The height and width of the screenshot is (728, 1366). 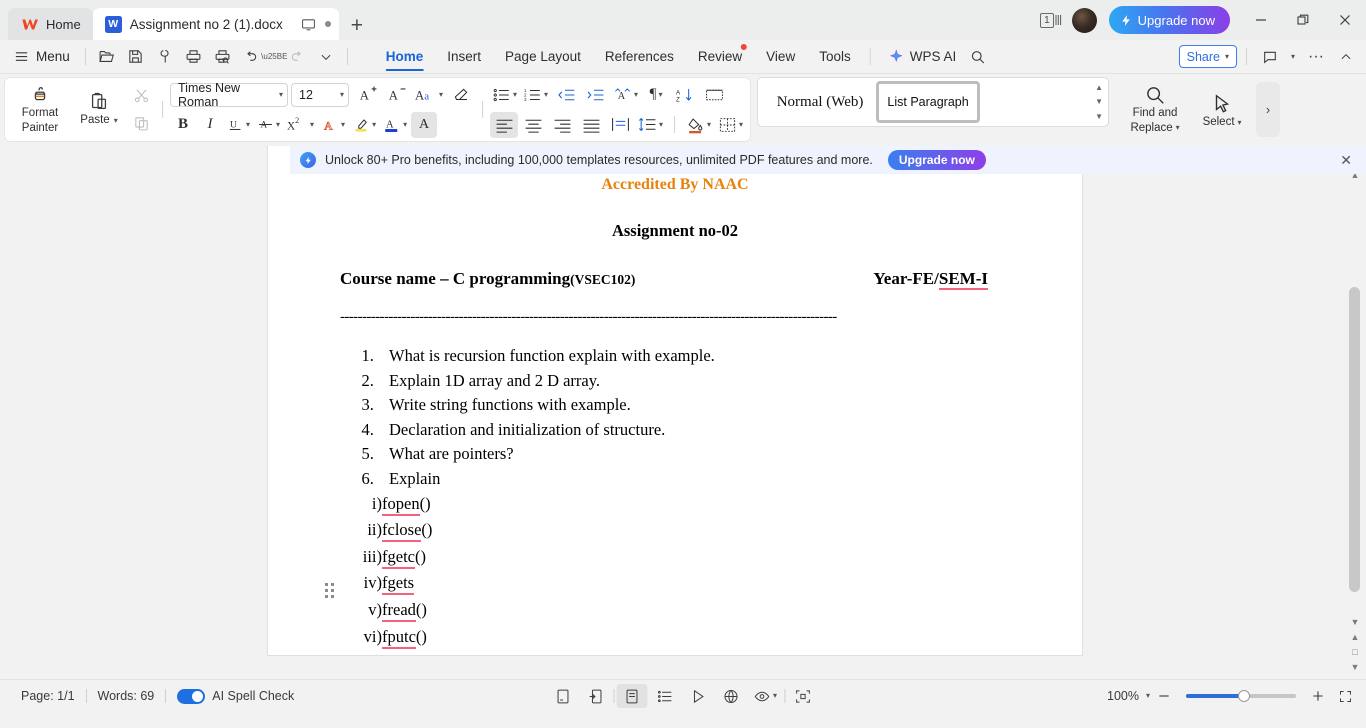 What do you see at coordinates (928, 102) in the screenshot?
I see `style-list-paragraph: List Paragraph` at bounding box center [928, 102].